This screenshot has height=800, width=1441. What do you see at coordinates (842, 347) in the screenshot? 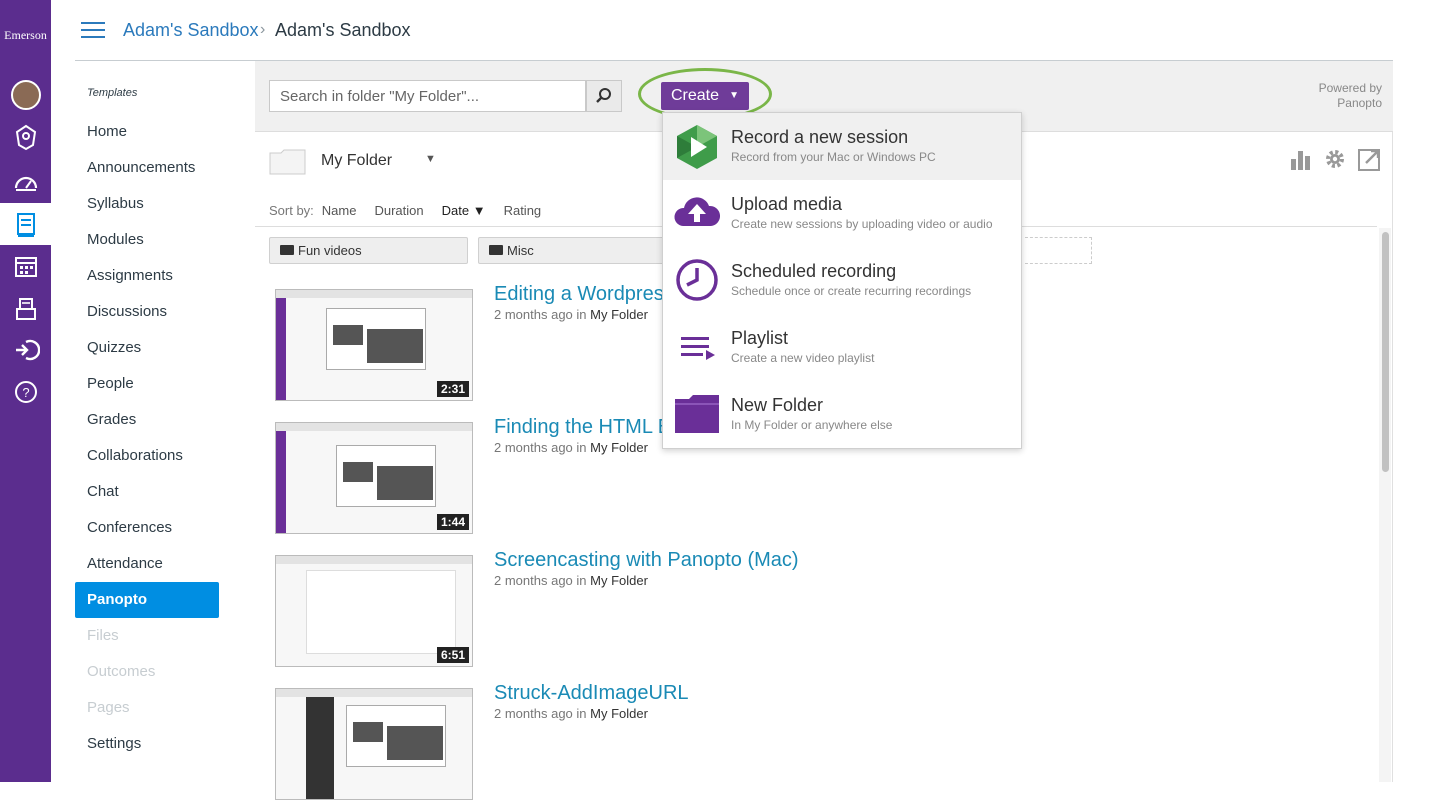
I see `menu-item-playlist: Playlist Create a new video playlist` at bounding box center [842, 347].